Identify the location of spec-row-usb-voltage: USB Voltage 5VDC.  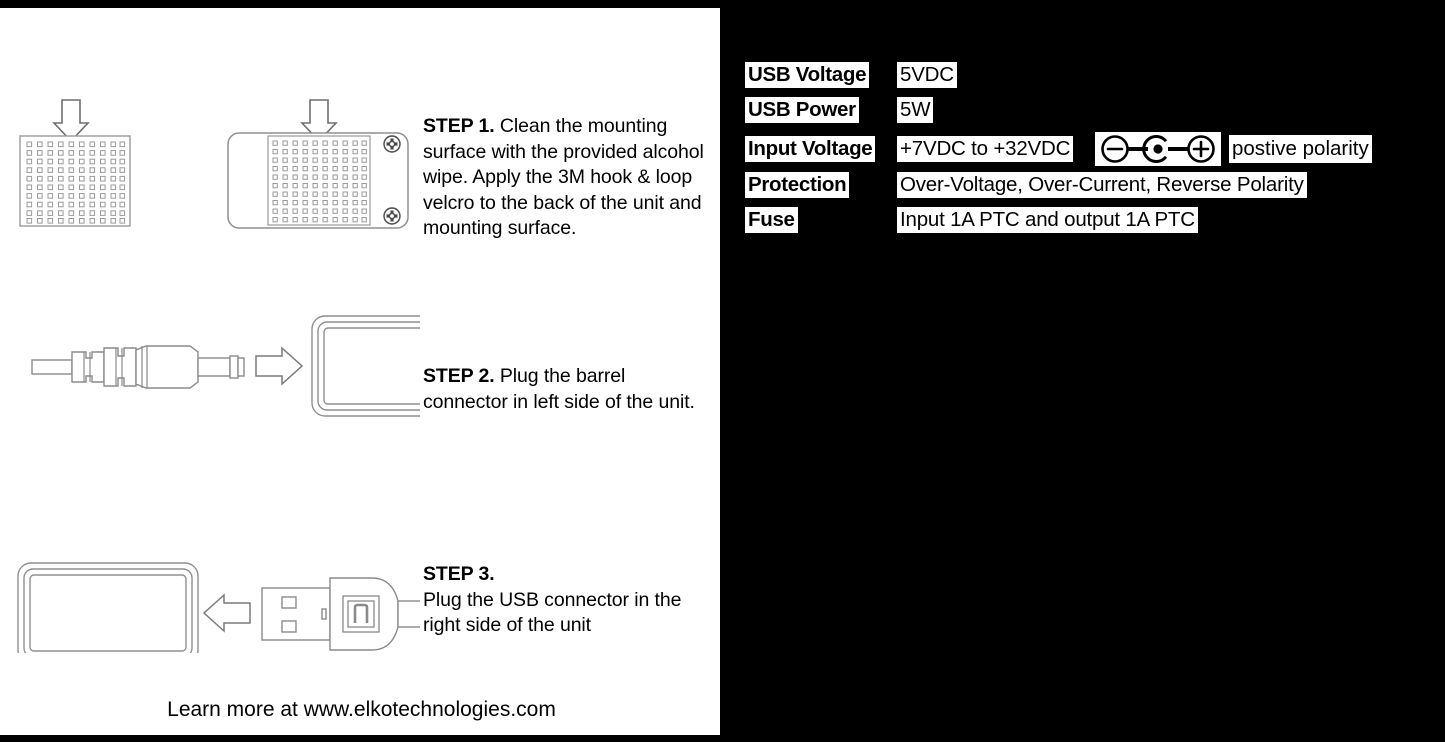
(1075, 79).